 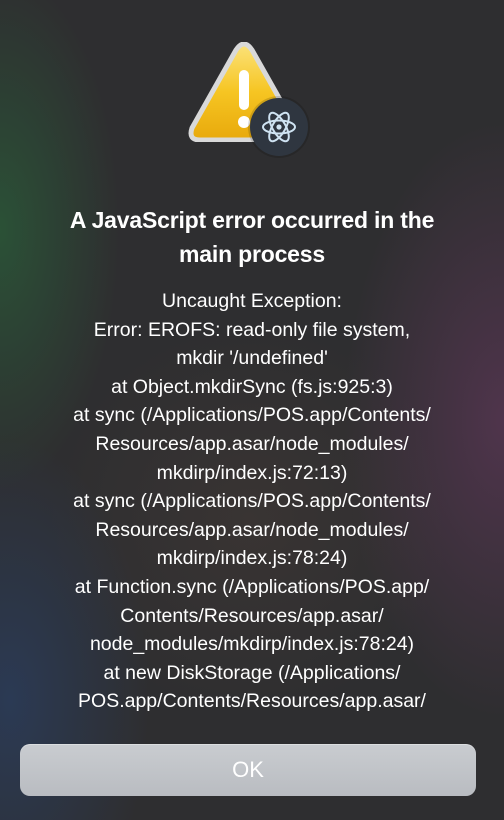 What do you see at coordinates (252, 254) in the screenshot?
I see `dialog-title-line: main process` at bounding box center [252, 254].